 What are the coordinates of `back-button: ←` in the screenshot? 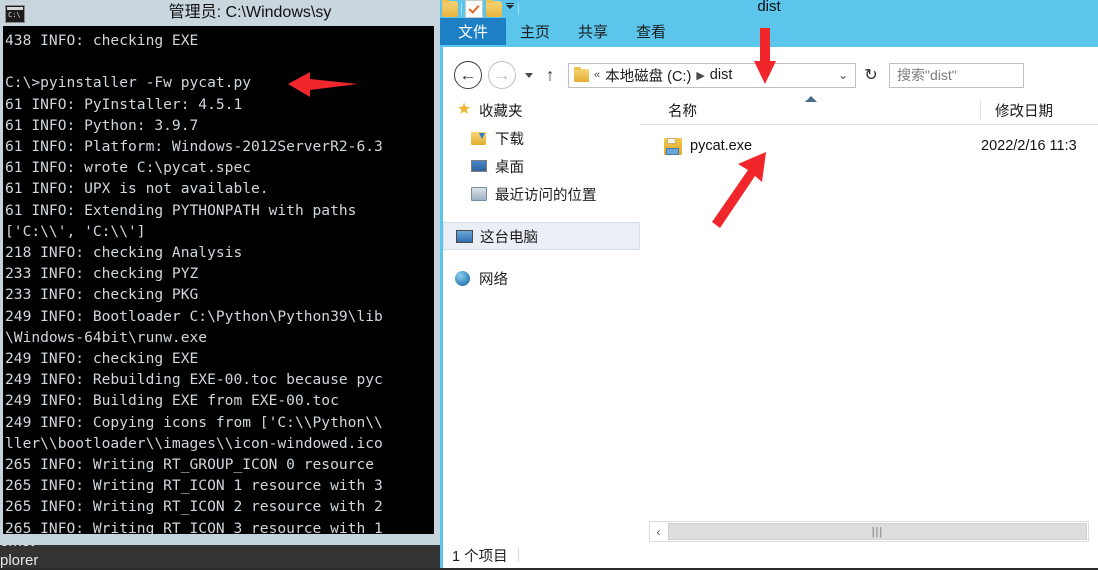 It's located at (468, 75).